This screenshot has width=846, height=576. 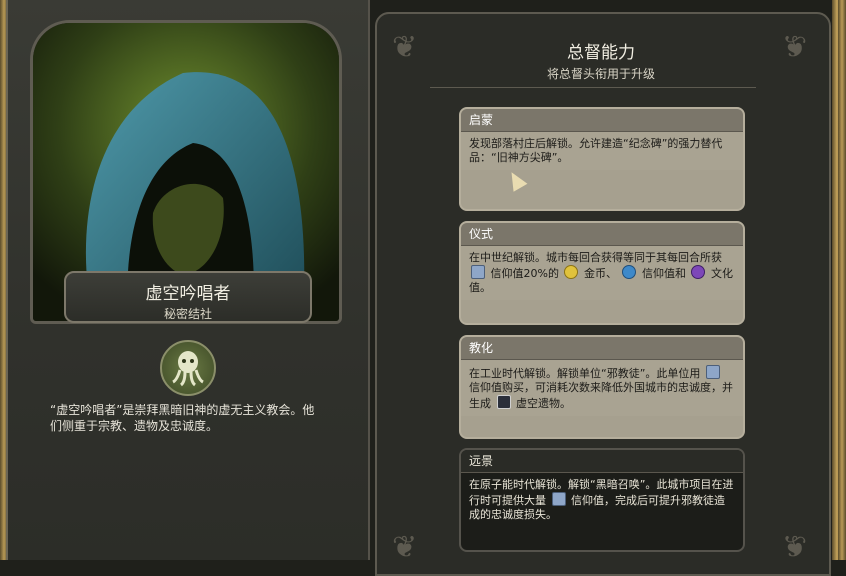 I want to click on ability-text: 信仰值和, so click(x=663, y=273).